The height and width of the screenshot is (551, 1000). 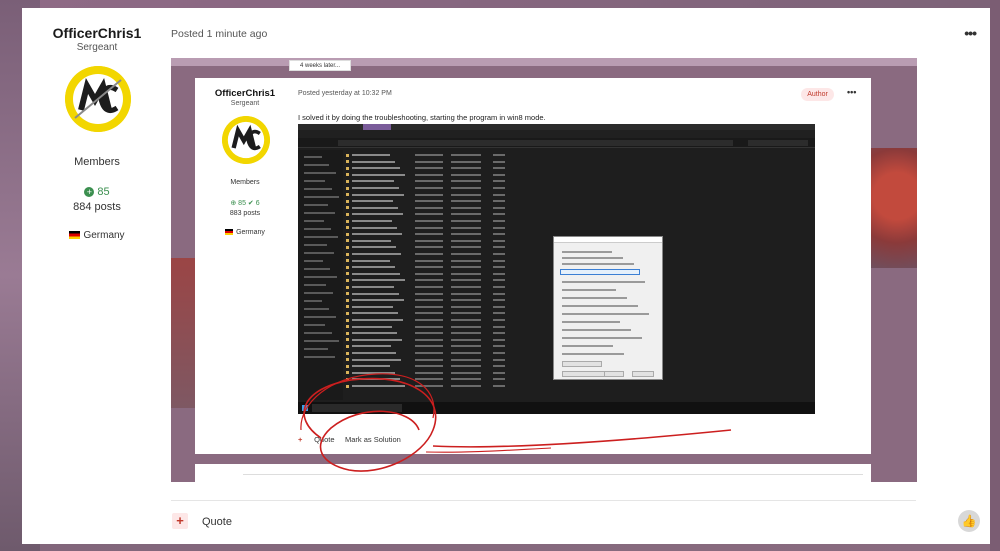 I want to click on window-ribbon, so click(x=556, y=134).